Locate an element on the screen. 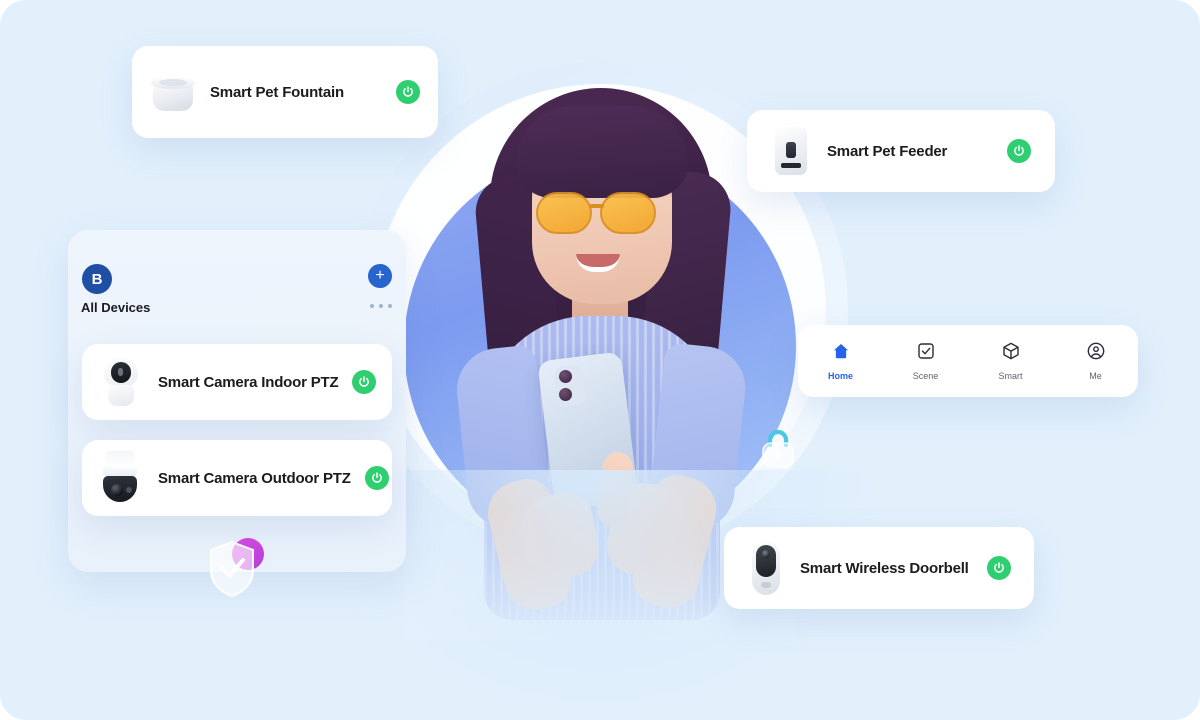 This screenshot has height=720, width=1200. scene-checkbox-icon is located at coordinates (926, 353).